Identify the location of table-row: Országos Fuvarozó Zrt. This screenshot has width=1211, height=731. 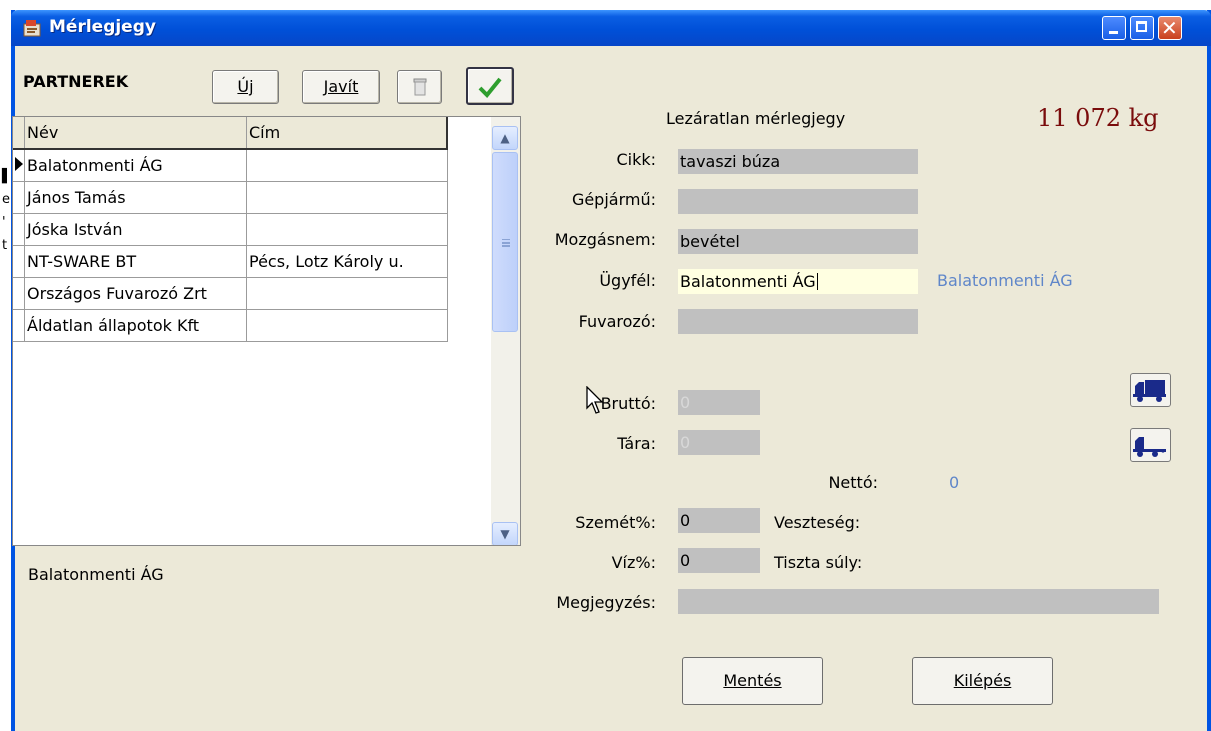
(230, 293).